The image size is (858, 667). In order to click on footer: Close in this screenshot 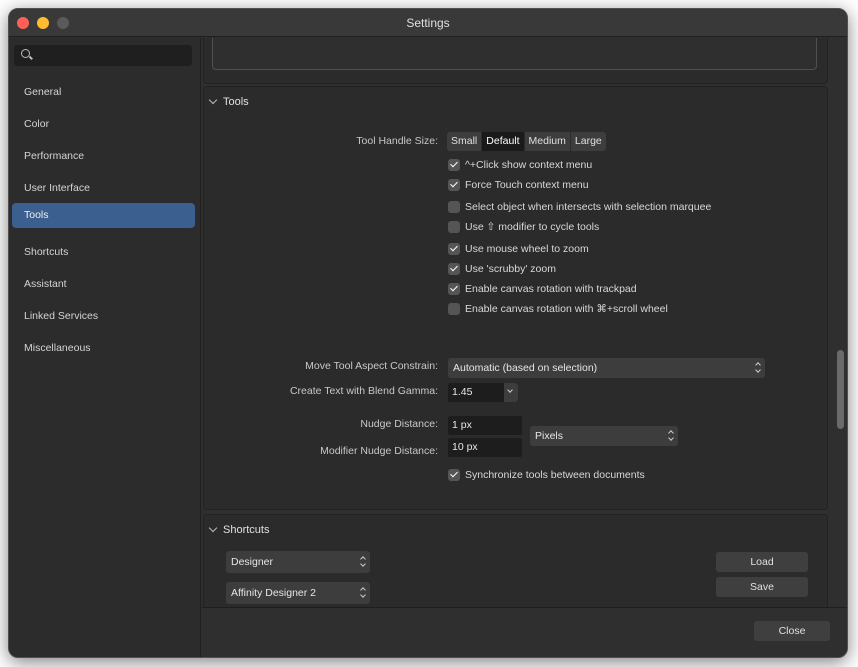, I will do `click(524, 632)`.